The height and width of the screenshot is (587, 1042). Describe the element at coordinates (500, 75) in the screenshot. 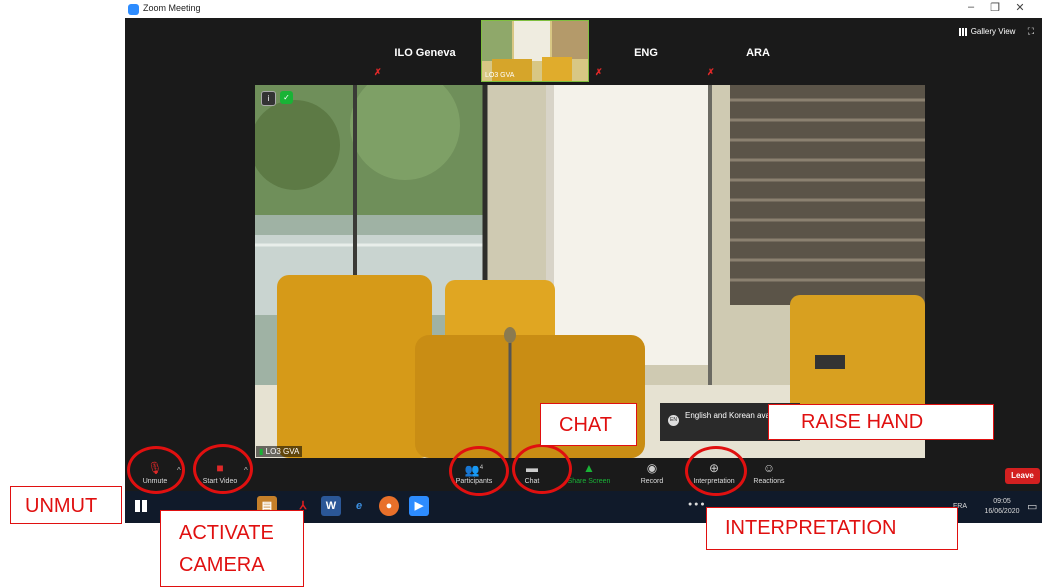

I see `thumb-name-tag: LO3 GVA` at that location.